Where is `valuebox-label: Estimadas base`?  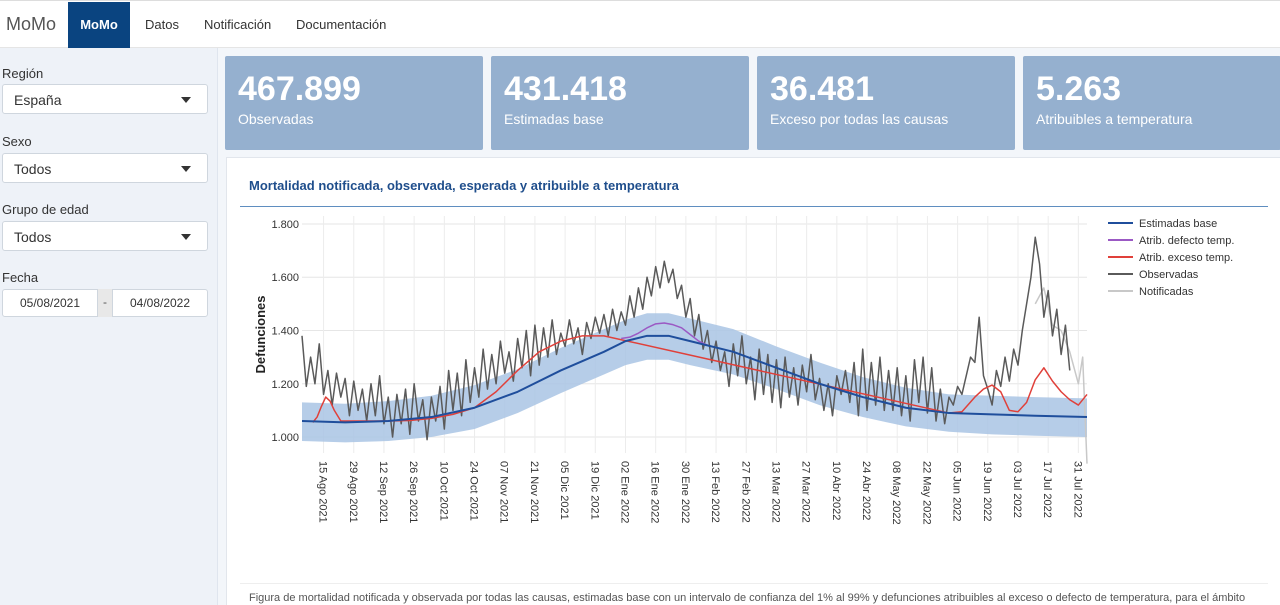 valuebox-label: Estimadas base is located at coordinates (554, 119).